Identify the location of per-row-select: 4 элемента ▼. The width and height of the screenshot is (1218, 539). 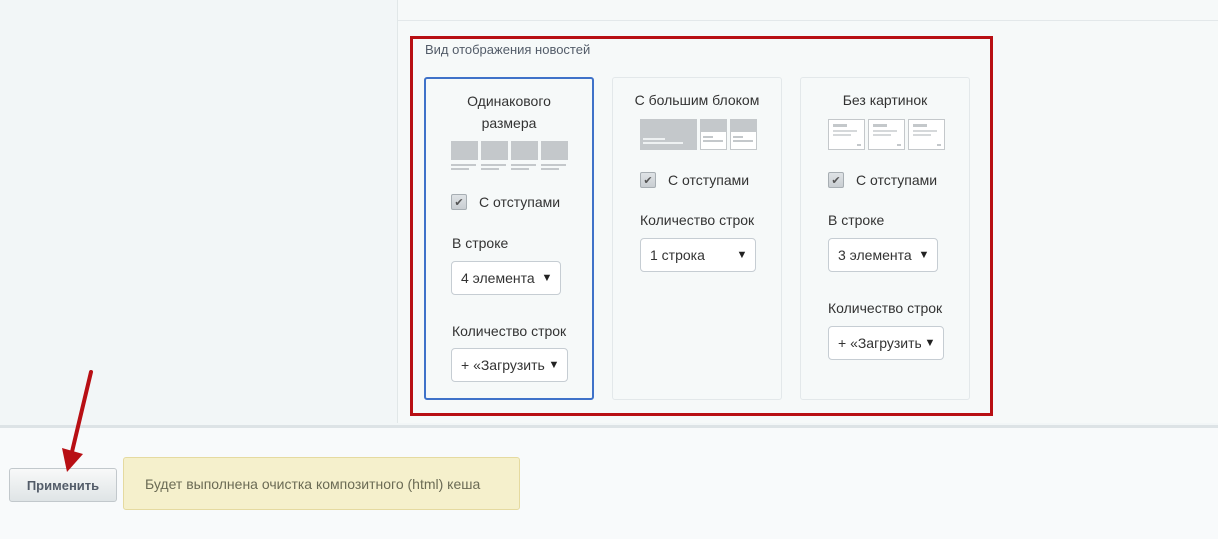
(506, 278).